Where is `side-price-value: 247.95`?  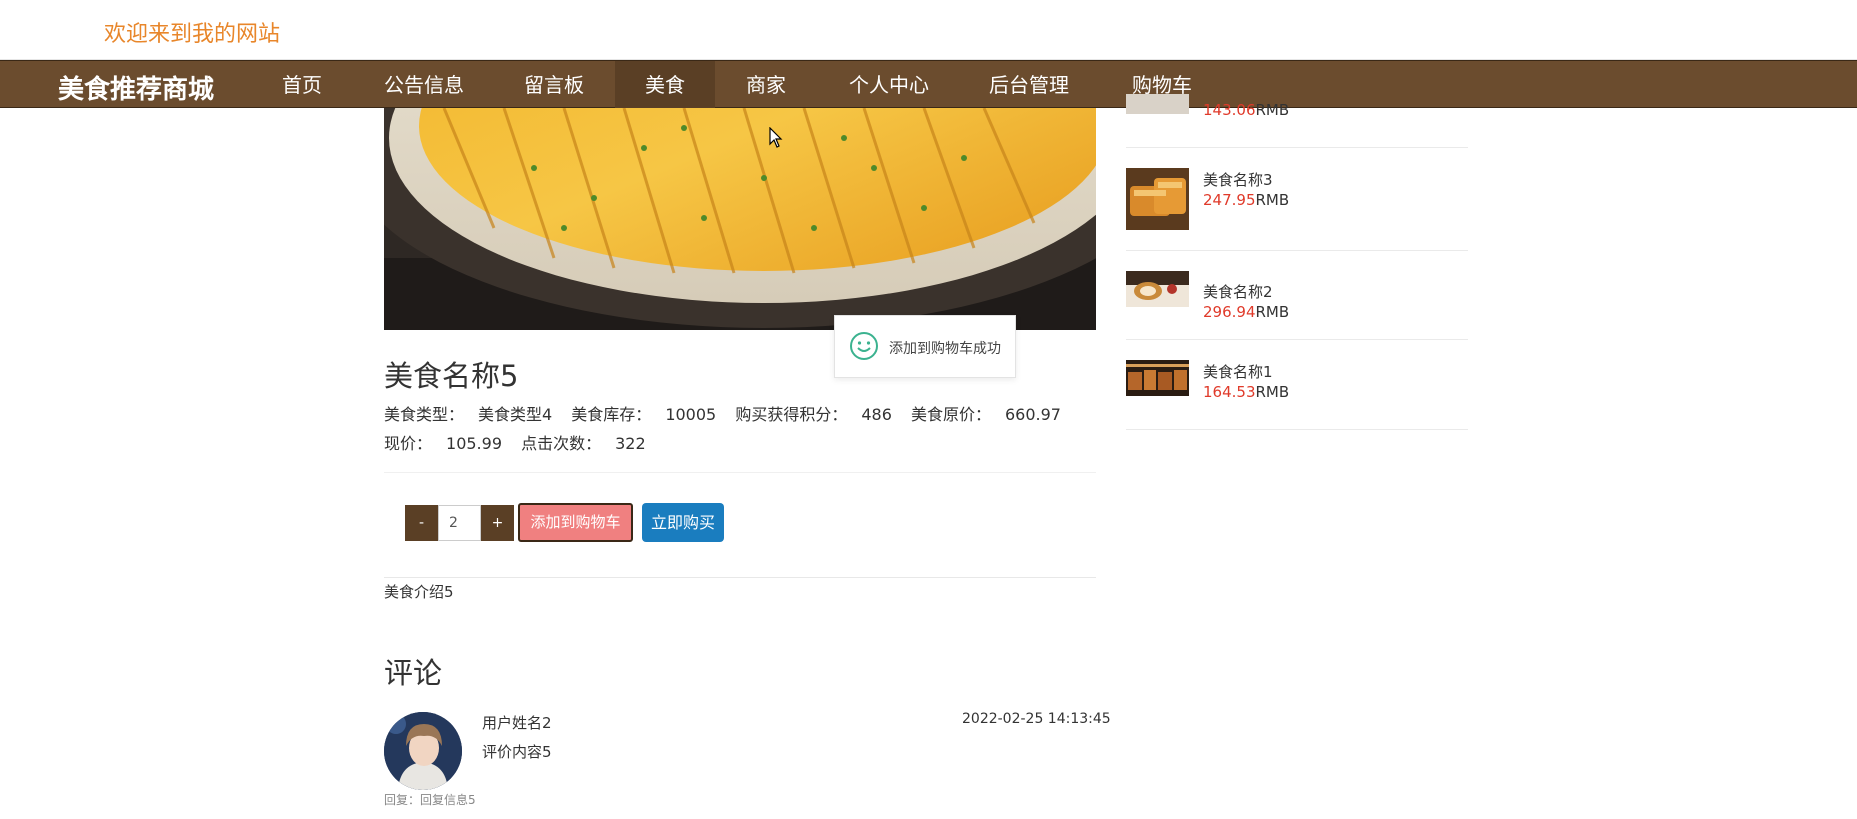
side-price-value: 247.95 is located at coordinates (1229, 200).